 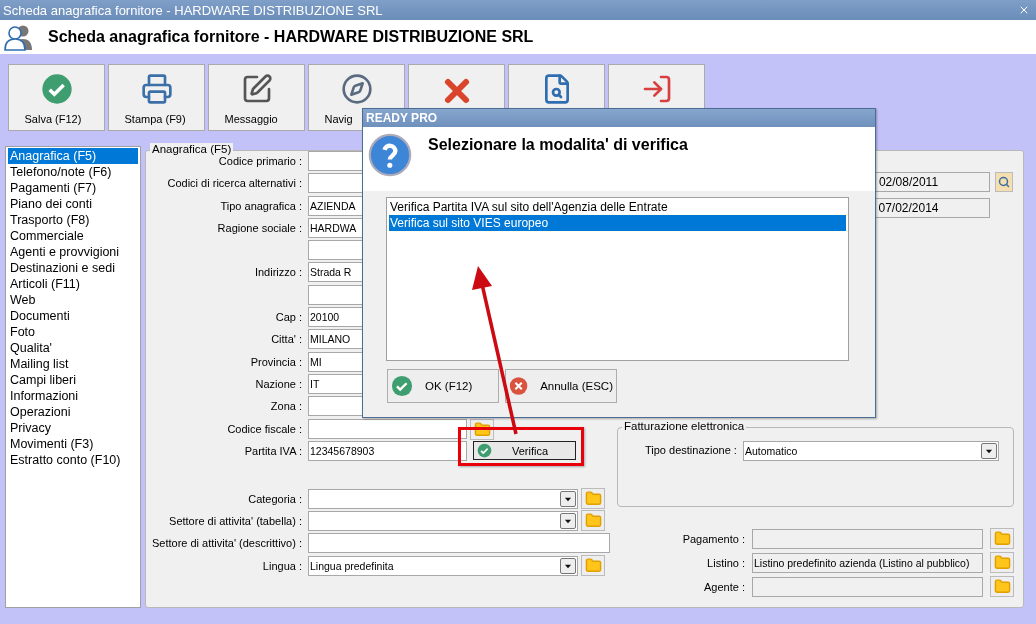 I want to click on select-field: Automatico, so click(x=870, y=451).